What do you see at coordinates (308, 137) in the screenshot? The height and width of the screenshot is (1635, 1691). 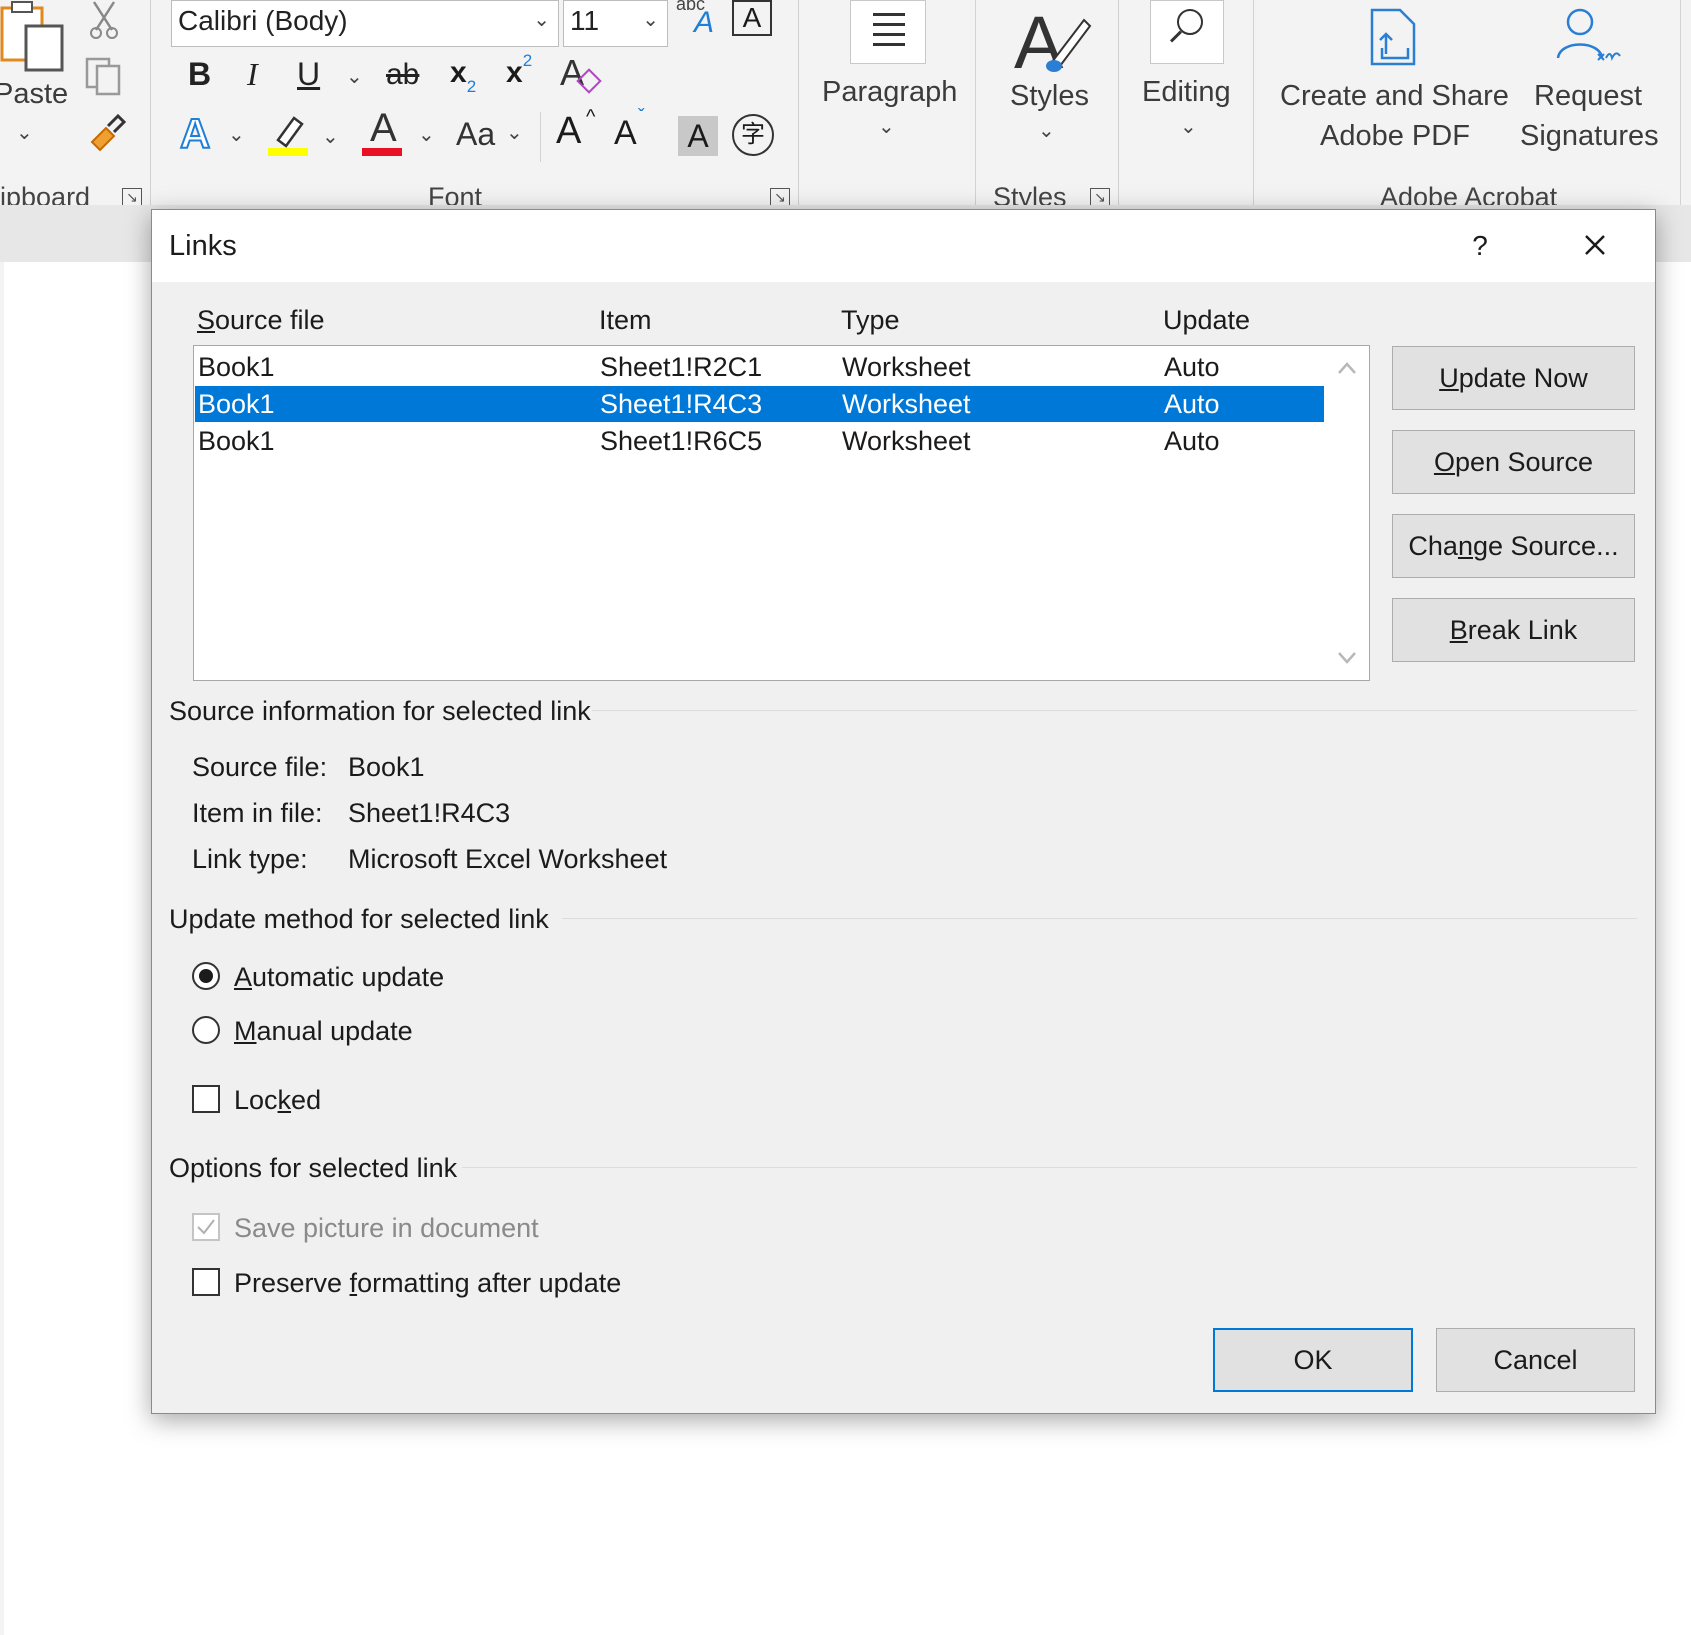 I see `highlight-color-button: ⌄` at bounding box center [308, 137].